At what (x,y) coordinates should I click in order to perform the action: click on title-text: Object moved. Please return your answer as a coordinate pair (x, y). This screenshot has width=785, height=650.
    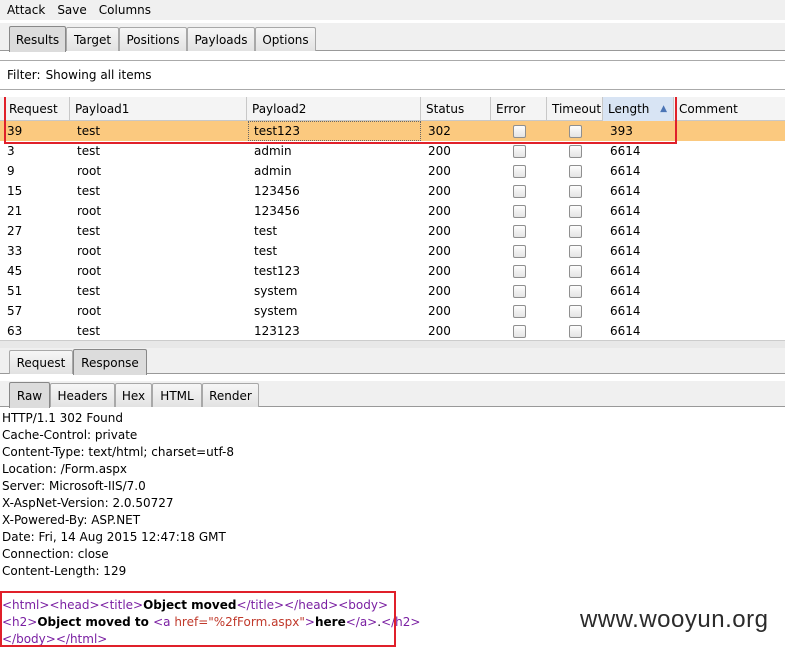
    Looking at the image, I should click on (190, 605).